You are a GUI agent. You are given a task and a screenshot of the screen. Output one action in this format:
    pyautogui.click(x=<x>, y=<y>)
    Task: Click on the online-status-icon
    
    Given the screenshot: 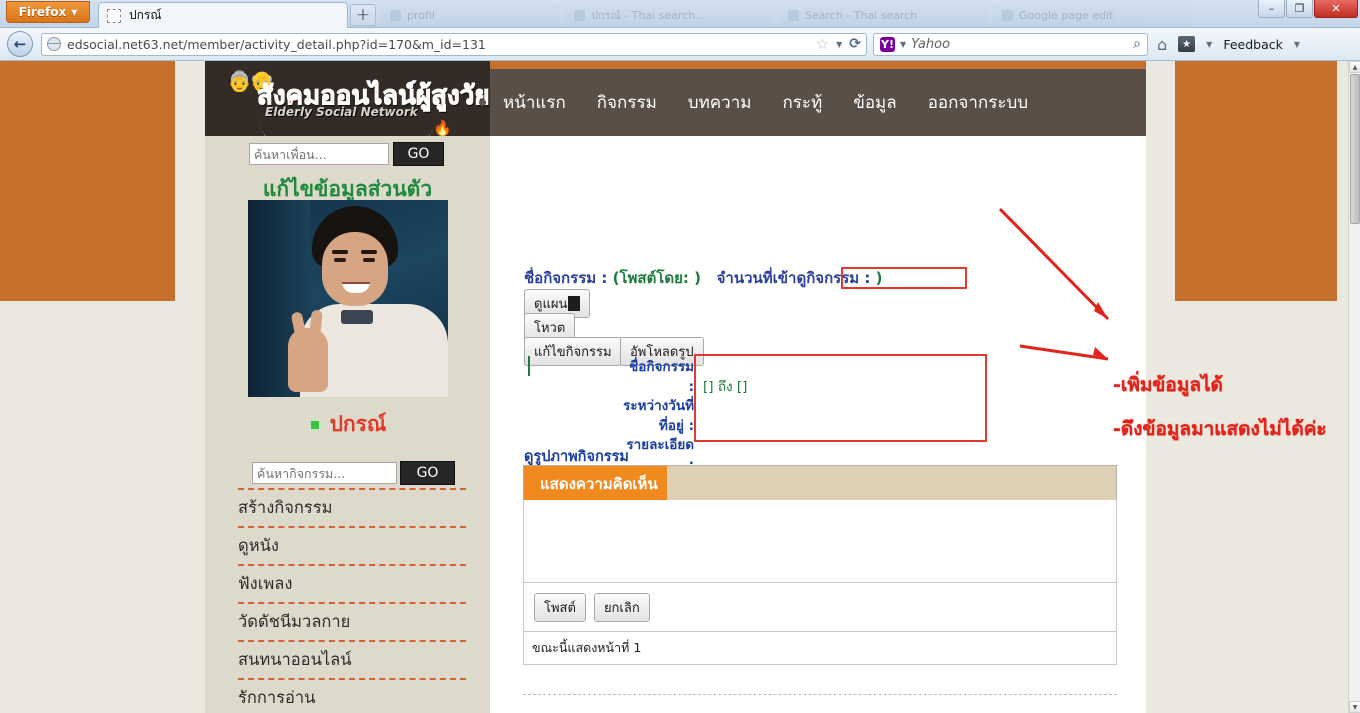 What is the action you would take?
    pyautogui.click(x=314, y=424)
    